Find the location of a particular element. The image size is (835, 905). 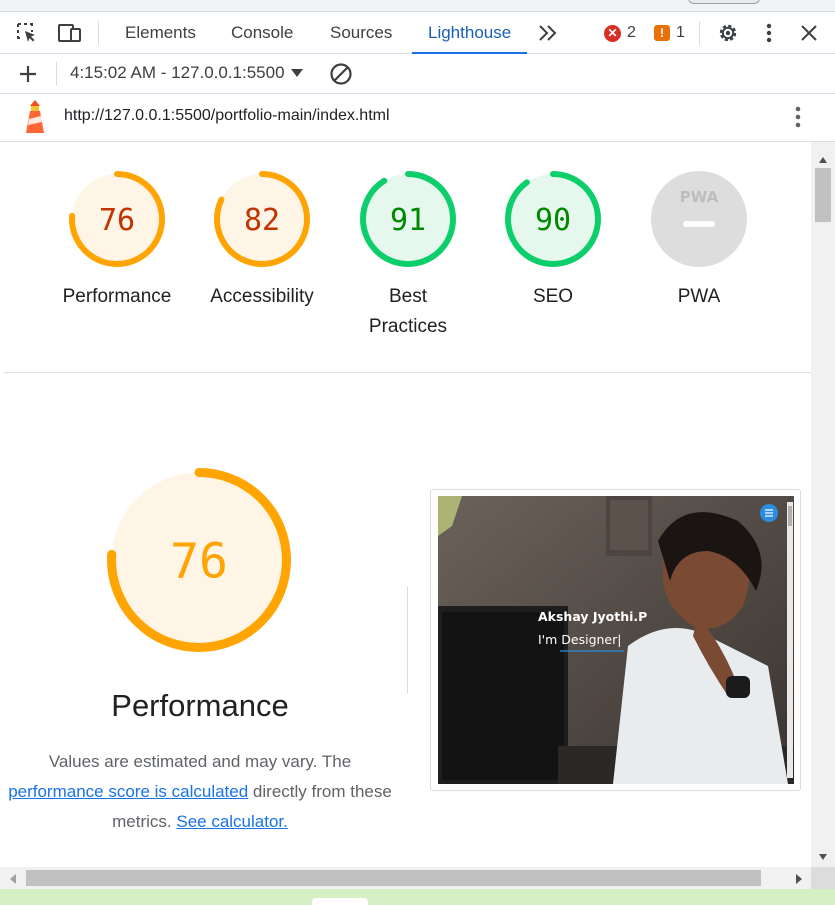

new-report-plus-icon is located at coordinates (28, 74).